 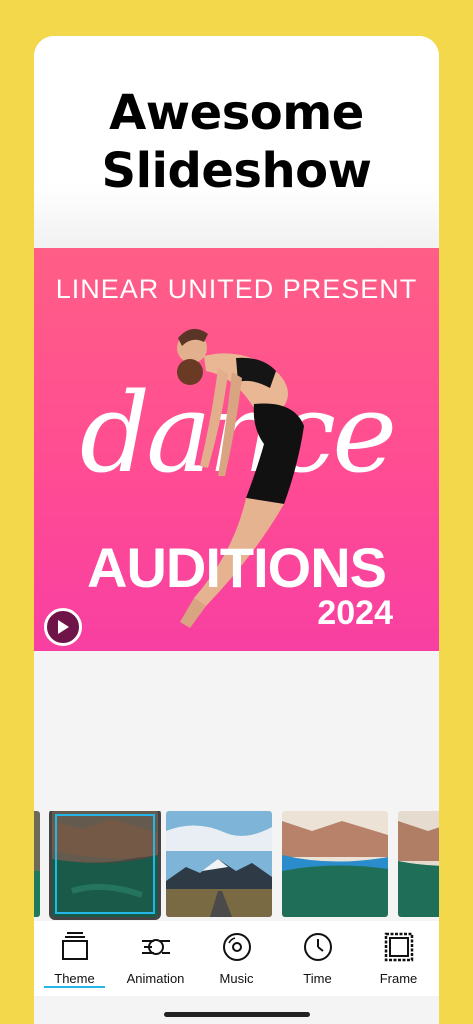 I want to click on tab-frame-label: Frame, so click(x=398, y=978).